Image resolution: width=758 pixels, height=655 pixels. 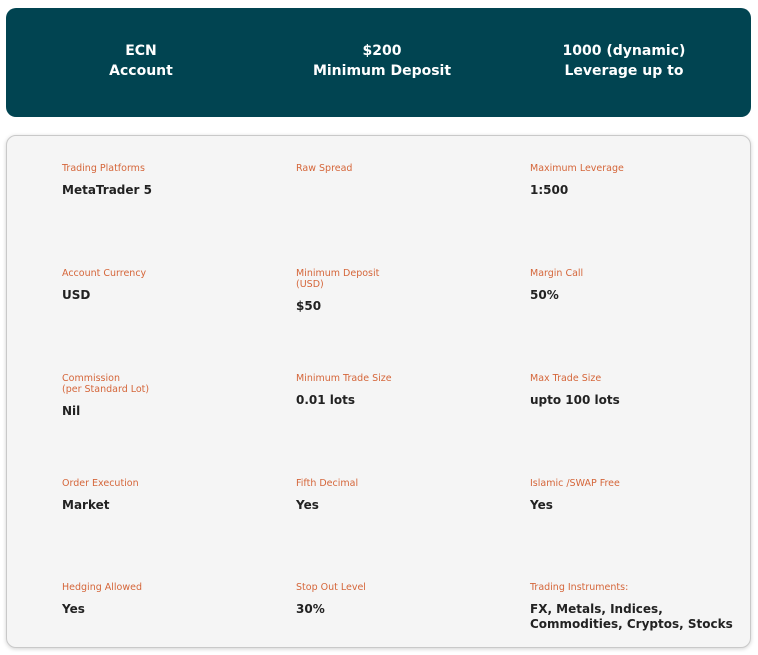 What do you see at coordinates (382, 51) in the screenshot?
I see `minimum-deposit-amount: $200` at bounding box center [382, 51].